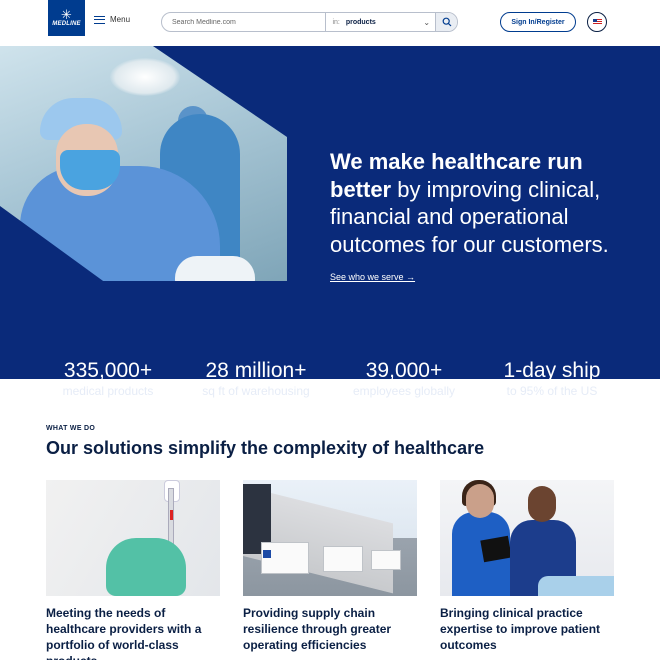 The width and height of the screenshot is (660, 660). I want to click on chevron-down-icon: ⌄, so click(427, 22).